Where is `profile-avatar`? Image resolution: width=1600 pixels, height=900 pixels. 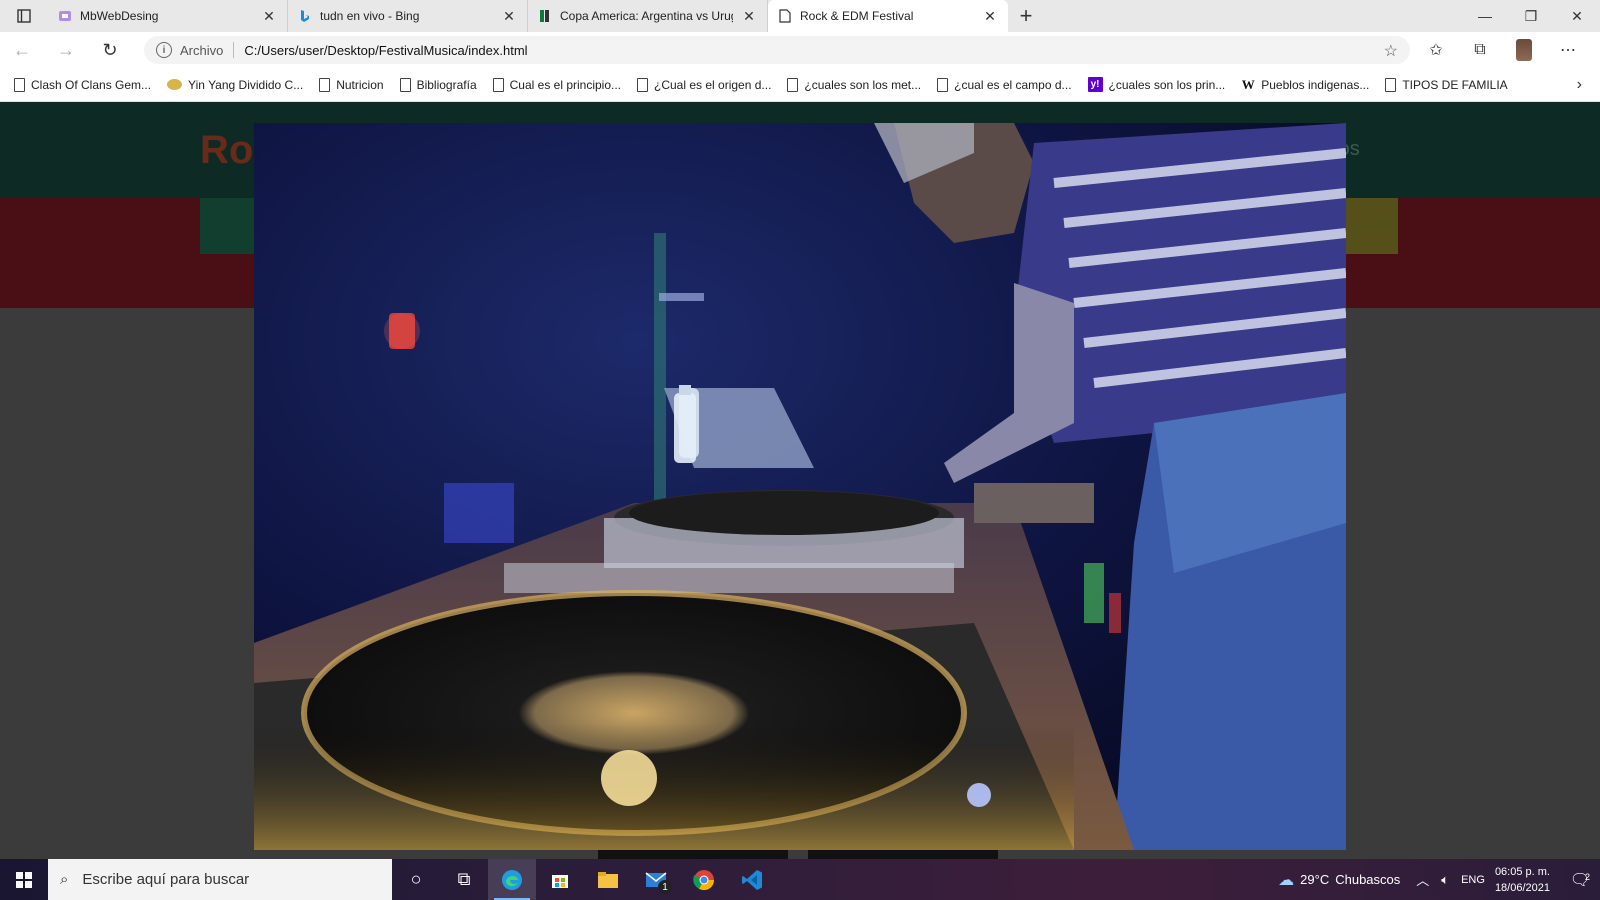 profile-avatar is located at coordinates (1524, 50).